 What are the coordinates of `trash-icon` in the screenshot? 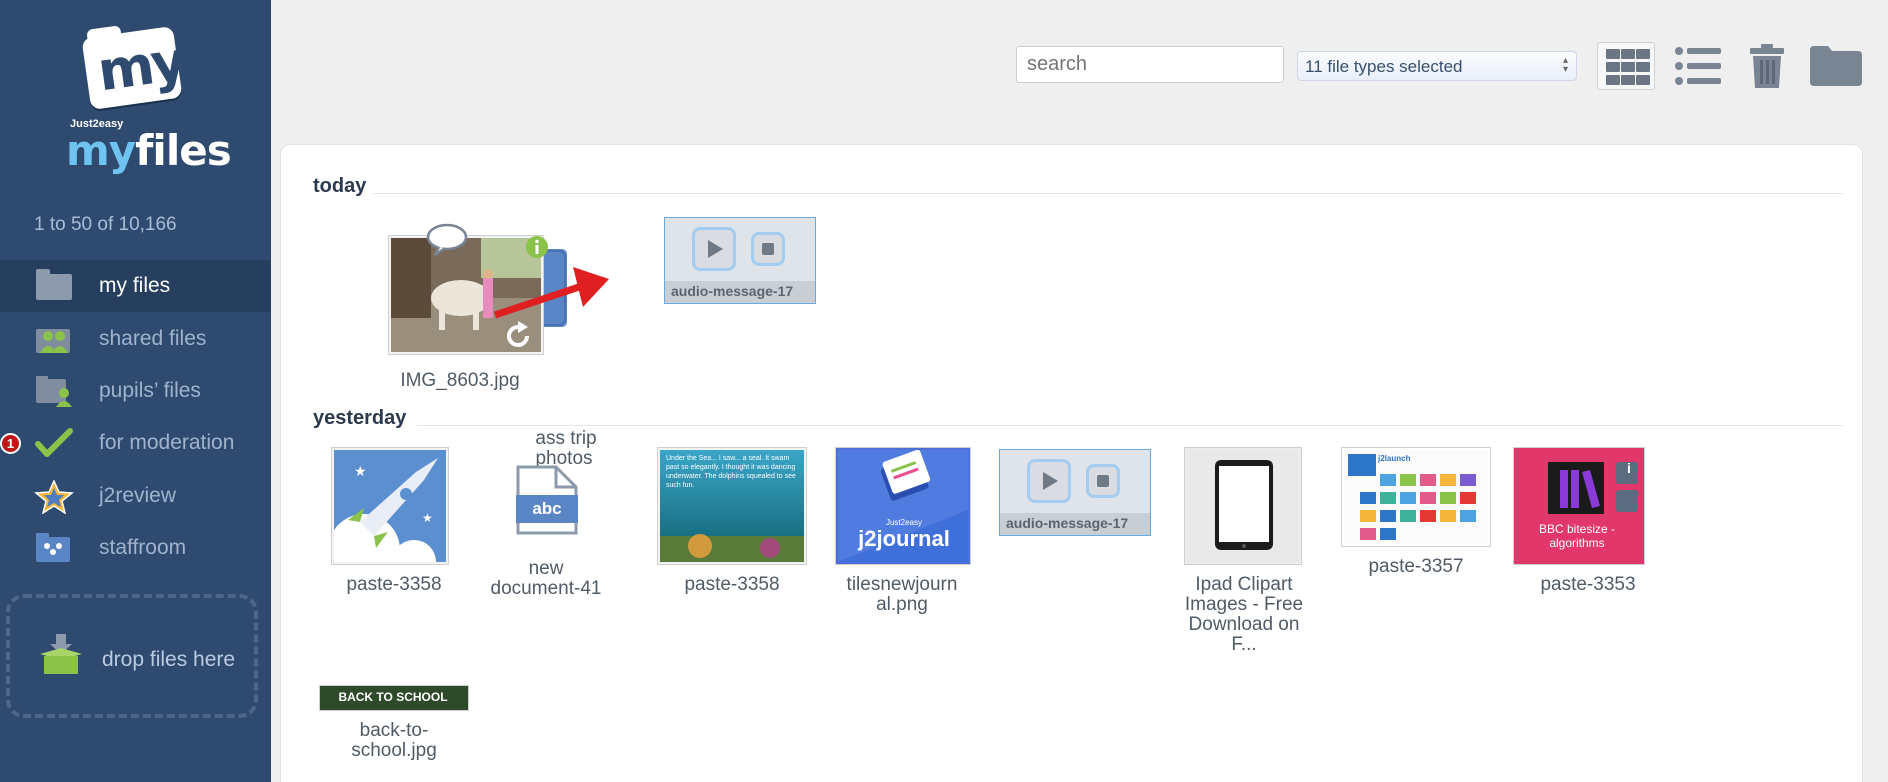 It's located at (1767, 66).